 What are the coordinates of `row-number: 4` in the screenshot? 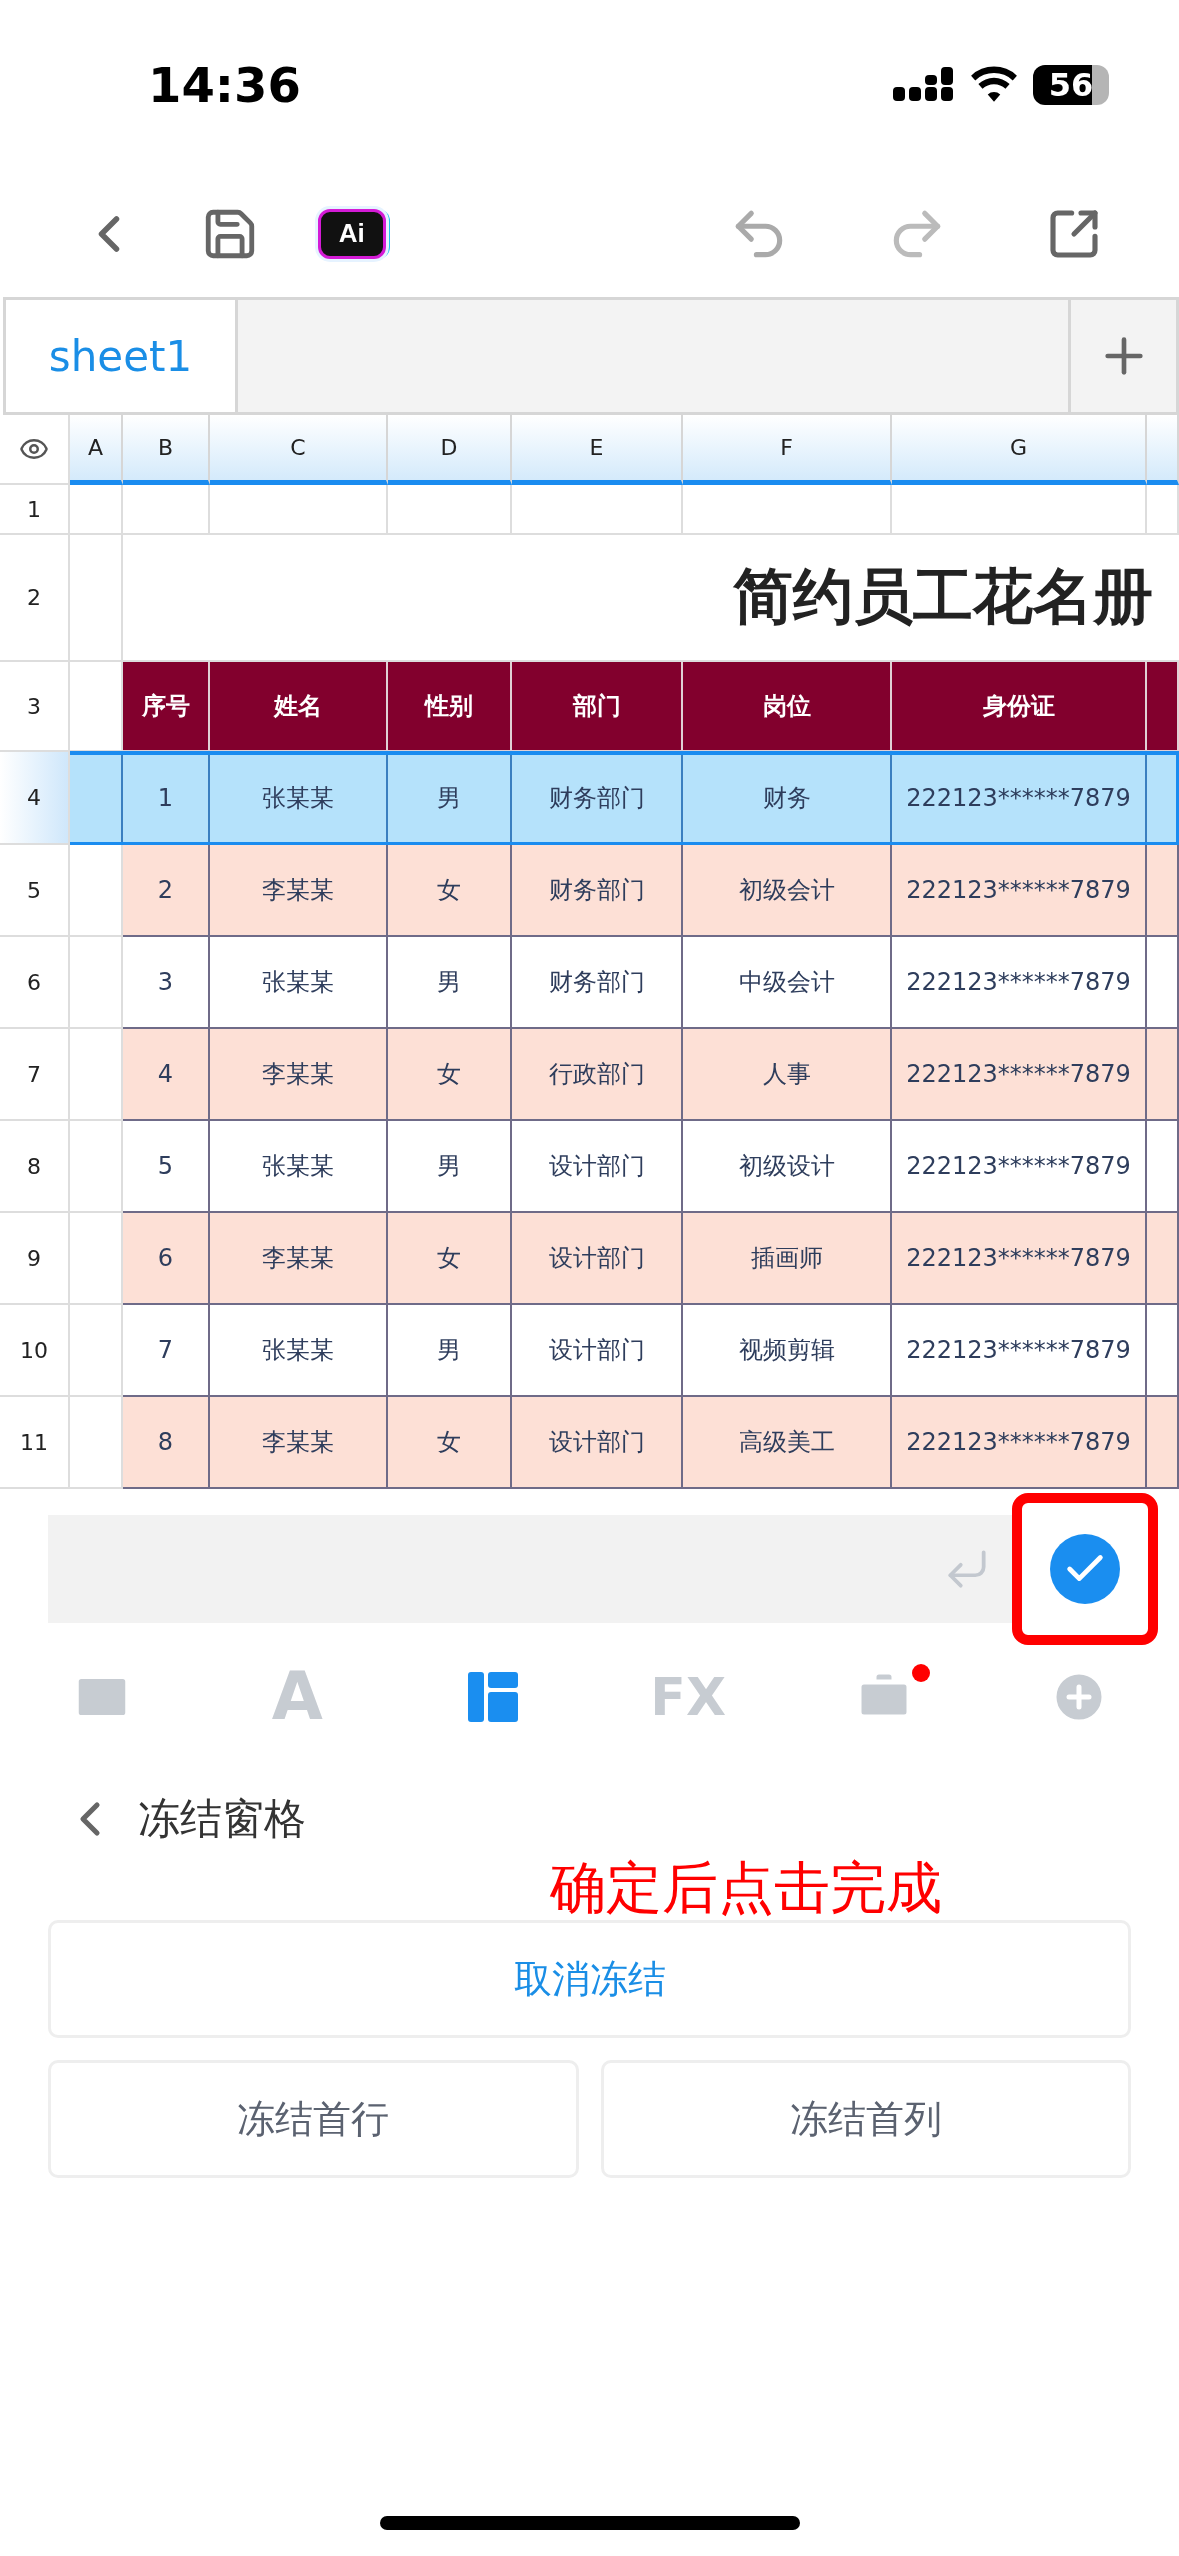 It's located at (35, 798).